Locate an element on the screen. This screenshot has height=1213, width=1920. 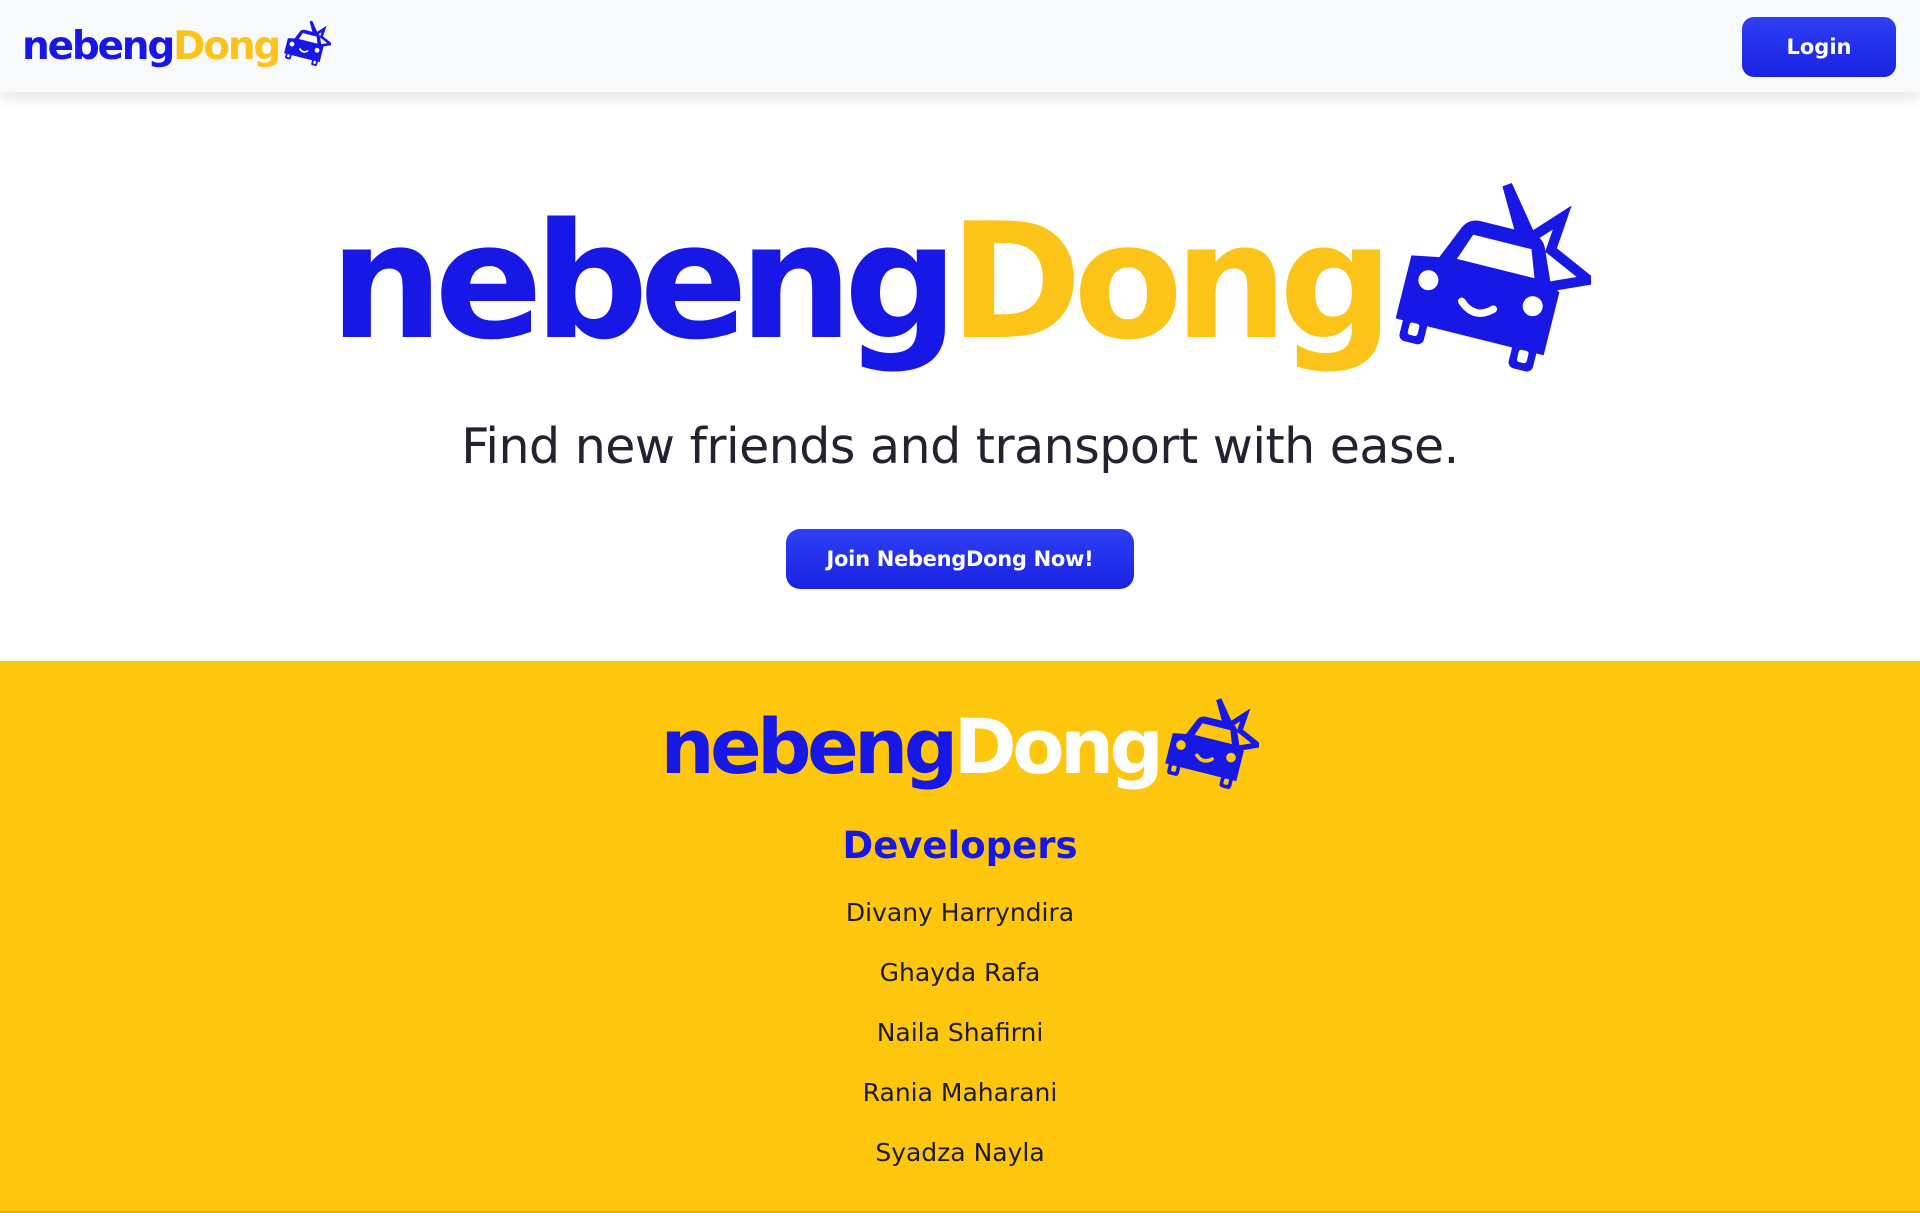
login-button: Login is located at coordinates (1819, 47).